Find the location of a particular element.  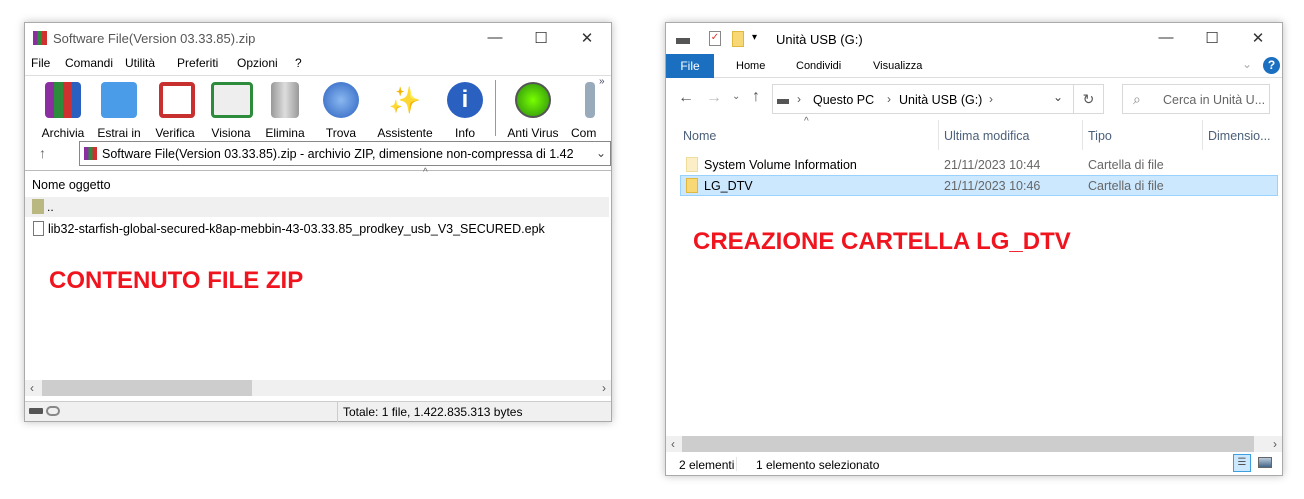

menu-utilita: Utilità is located at coordinates (140, 63).